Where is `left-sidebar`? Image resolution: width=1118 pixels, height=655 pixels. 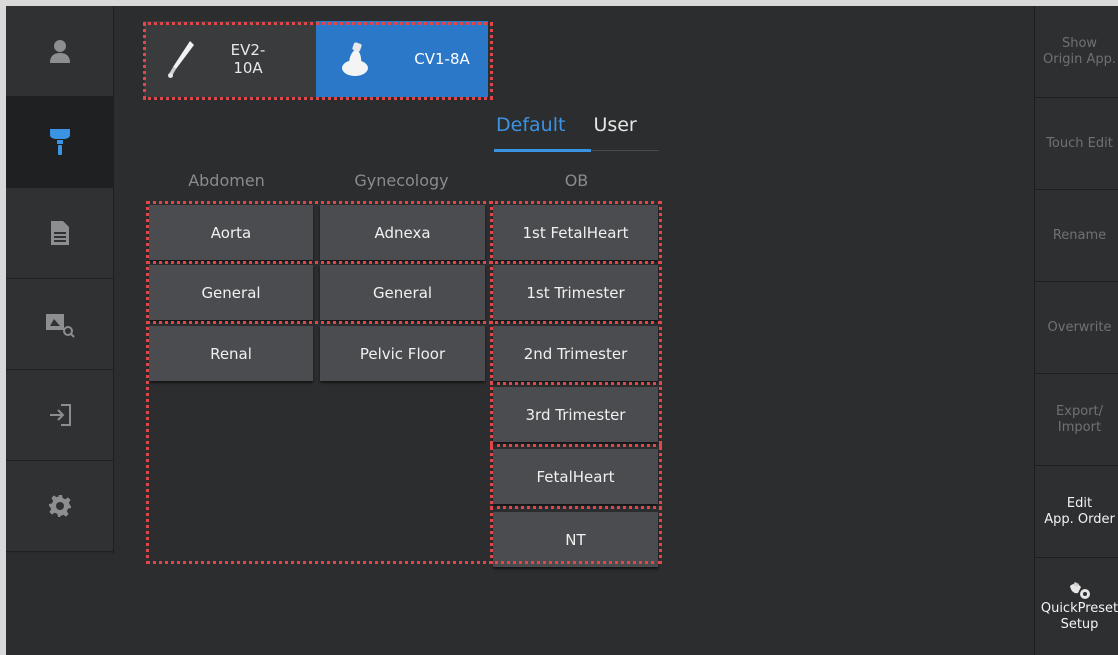 left-sidebar is located at coordinates (60, 280).